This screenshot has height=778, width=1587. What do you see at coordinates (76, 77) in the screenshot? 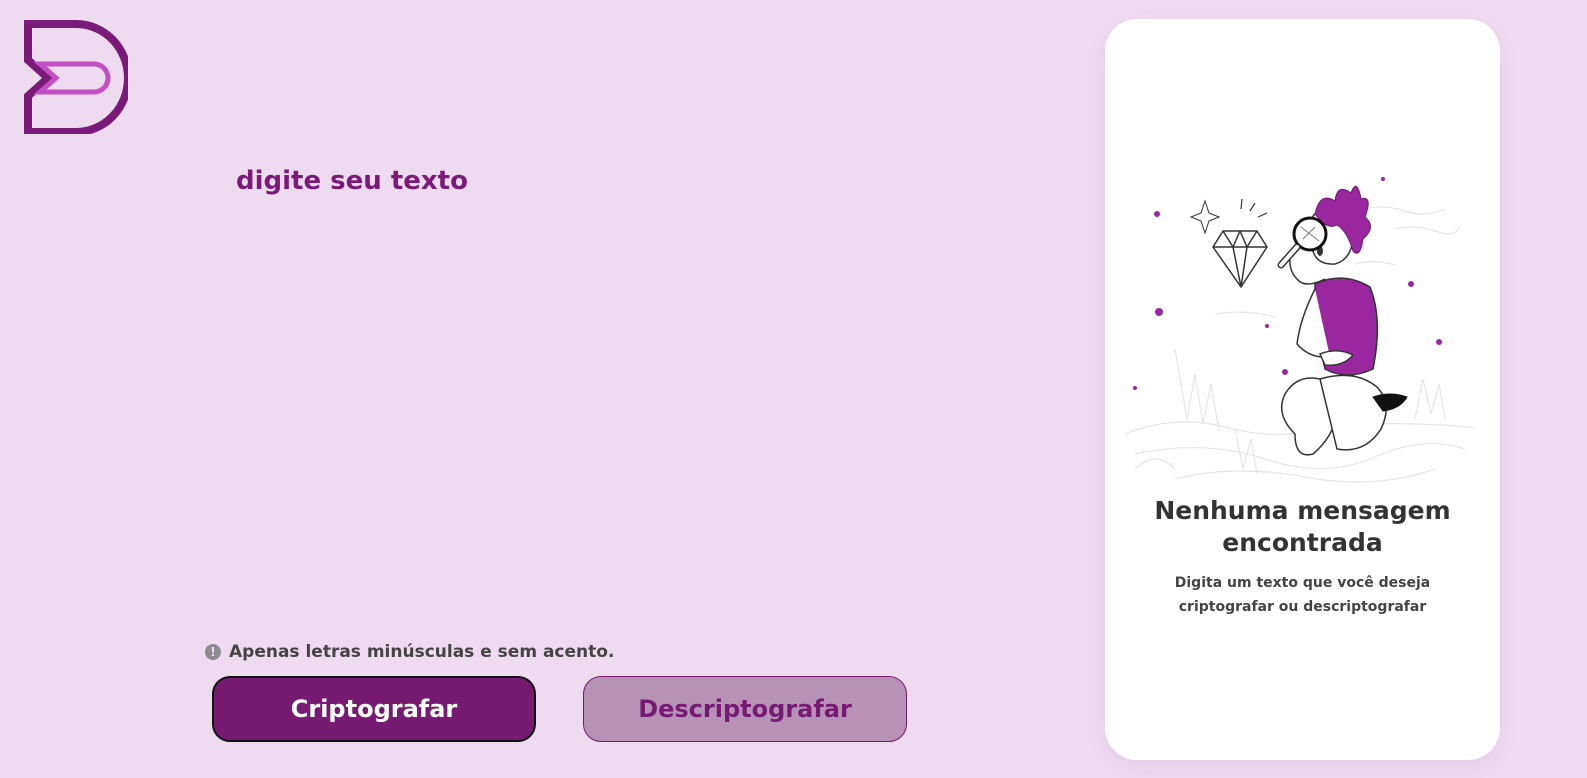
I see `decoder-d-logo-icon` at bounding box center [76, 77].